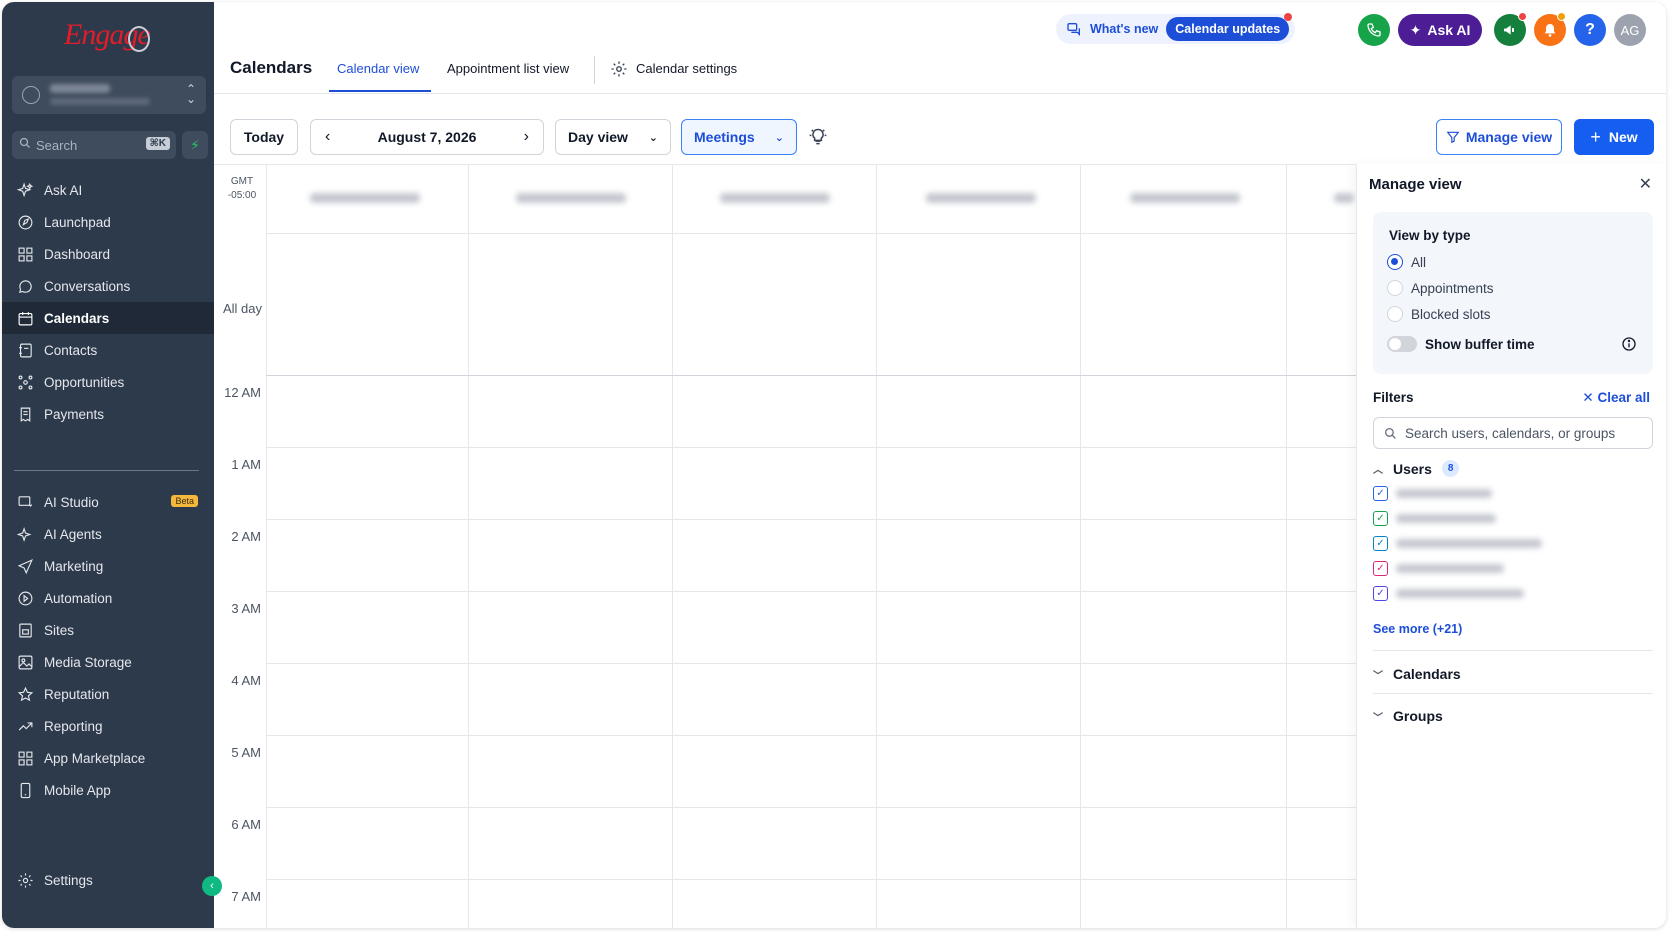 The image size is (1672, 941). What do you see at coordinates (108, 662) in the screenshot?
I see `sidebar-item-media-storage: Media Storage` at bounding box center [108, 662].